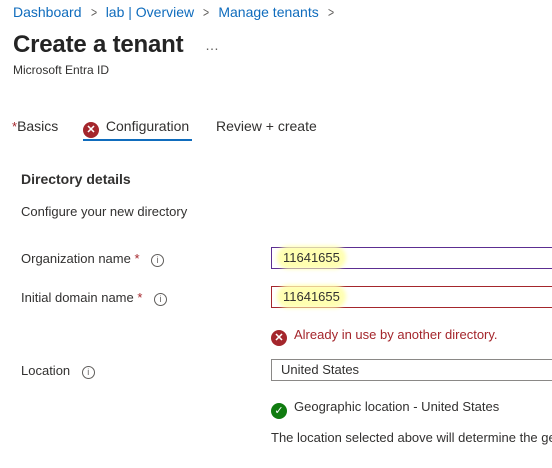  Describe the element at coordinates (411, 297) in the screenshot. I see `domain-name-input: 11641655` at that location.